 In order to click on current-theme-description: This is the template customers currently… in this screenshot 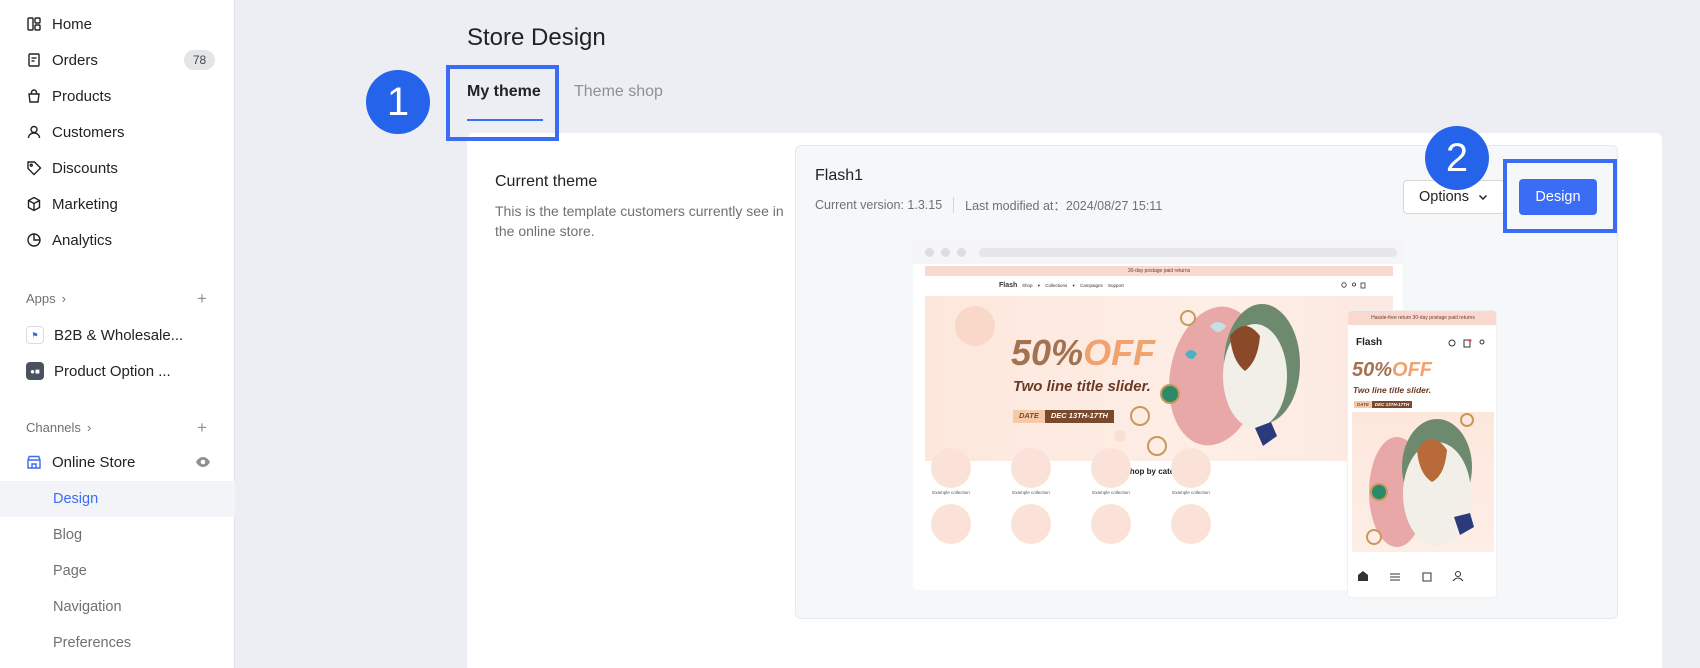, I will do `click(639, 221)`.